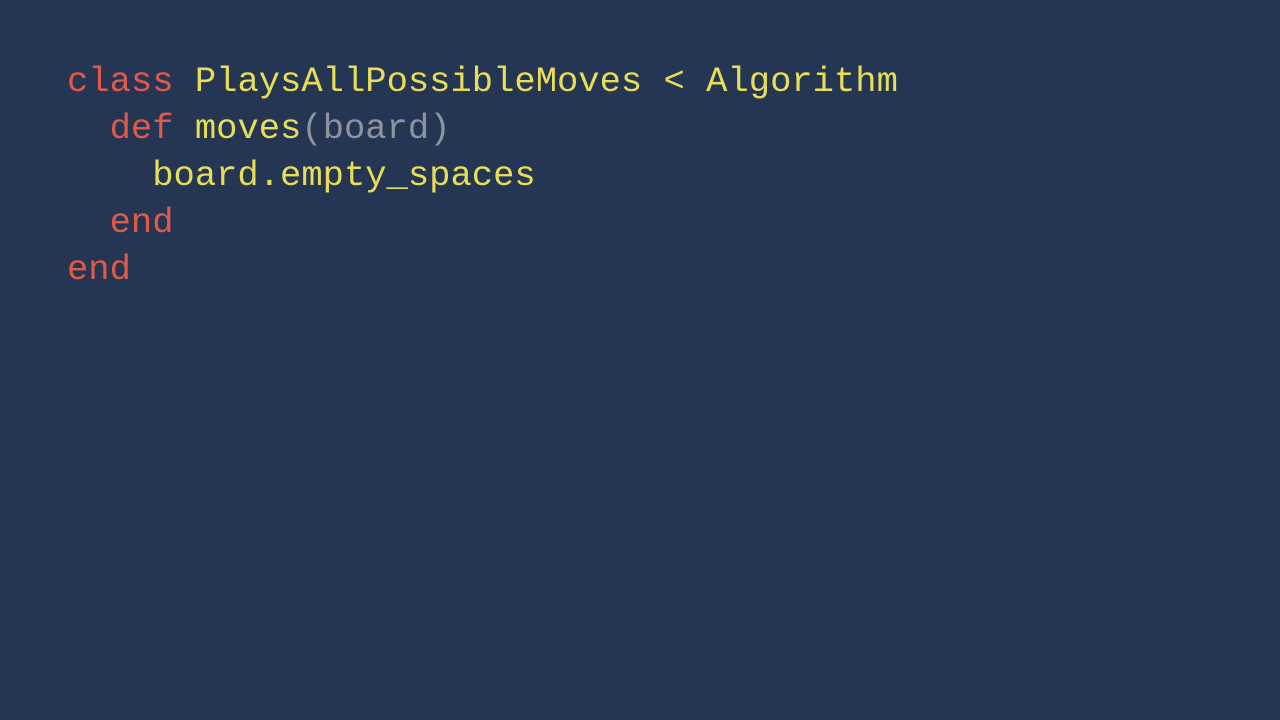 This screenshot has width=1280, height=720. What do you see at coordinates (802, 81) in the screenshot?
I see `parent-class: Algorithm` at bounding box center [802, 81].